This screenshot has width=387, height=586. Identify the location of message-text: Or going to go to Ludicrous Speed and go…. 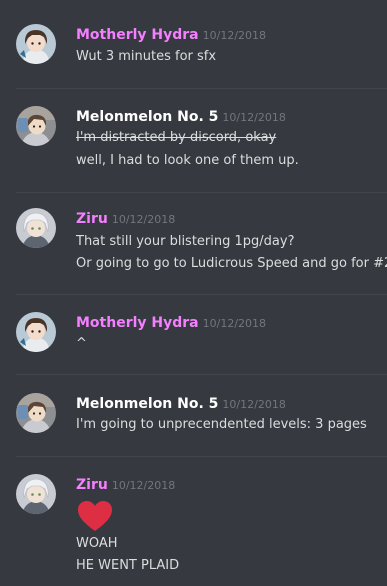
(231, 263).